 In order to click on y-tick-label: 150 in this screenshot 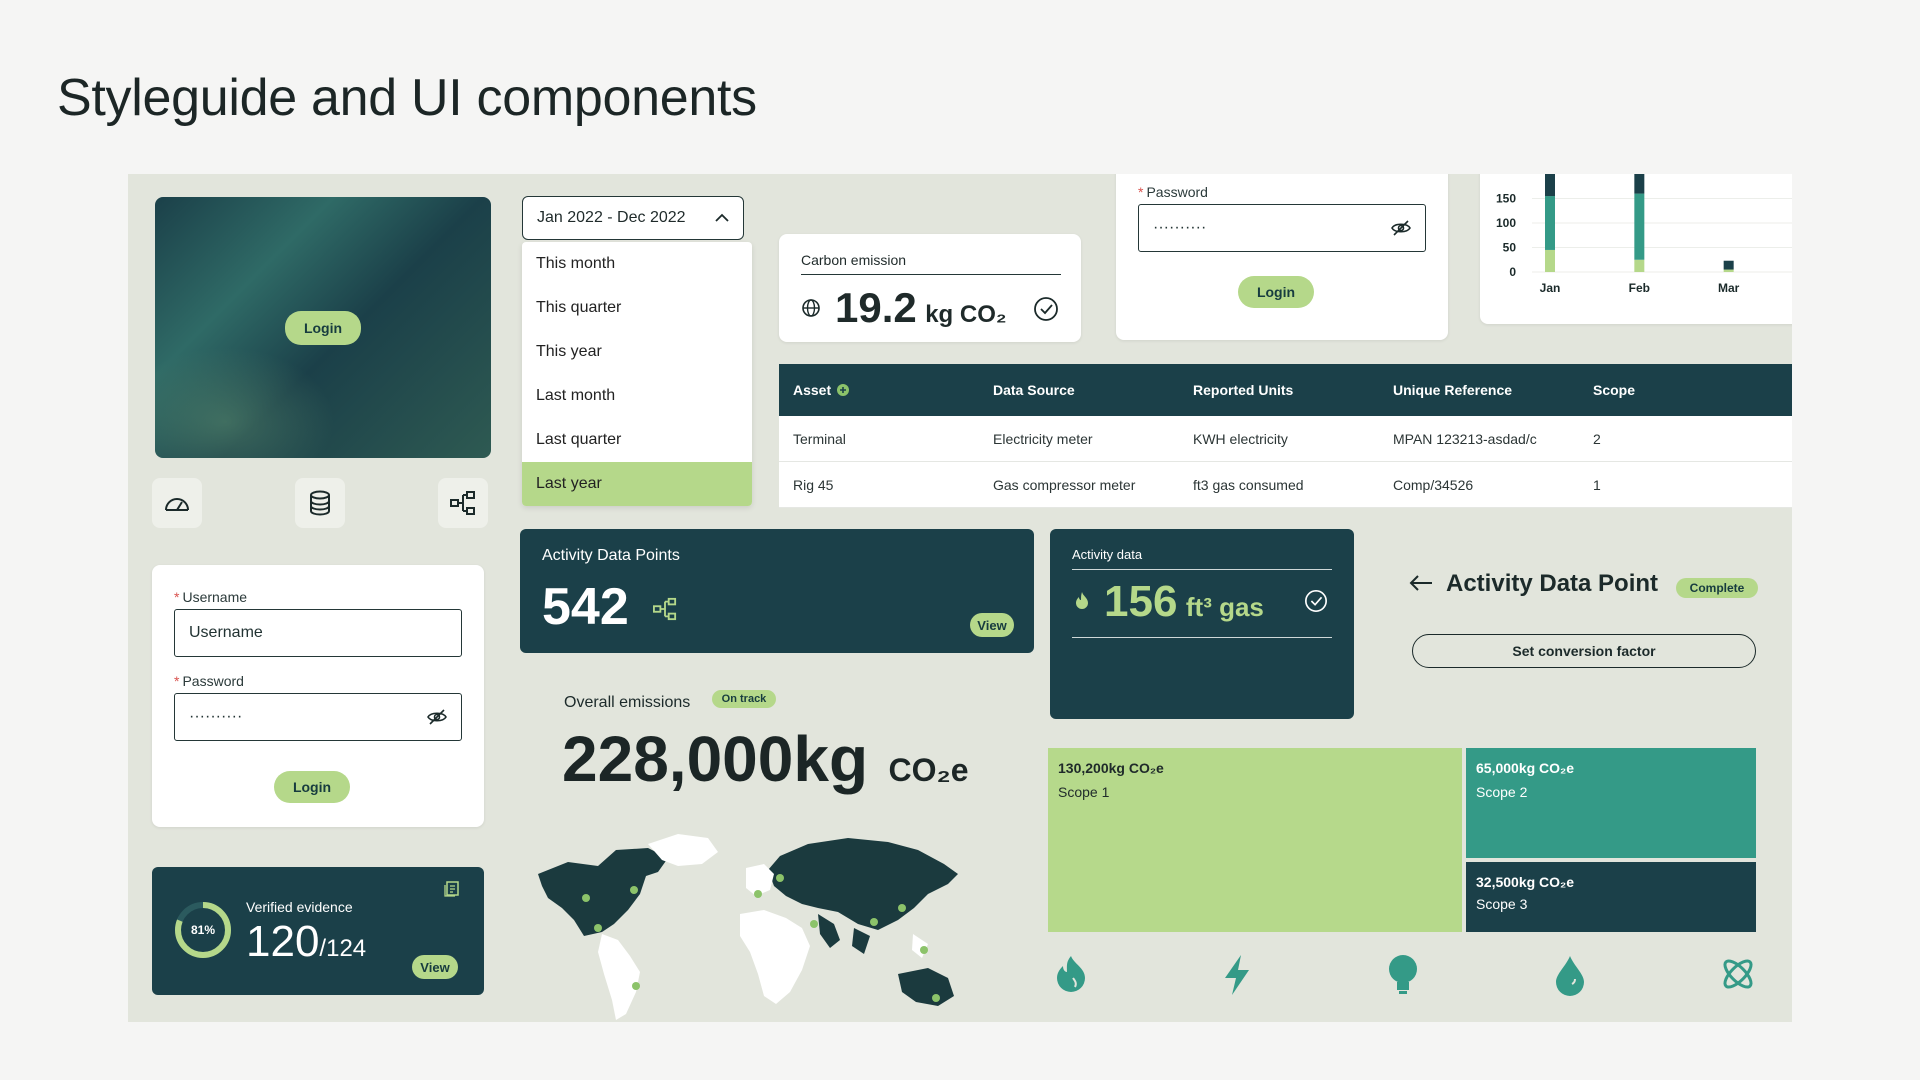, I will do `click(1506, 199)`.